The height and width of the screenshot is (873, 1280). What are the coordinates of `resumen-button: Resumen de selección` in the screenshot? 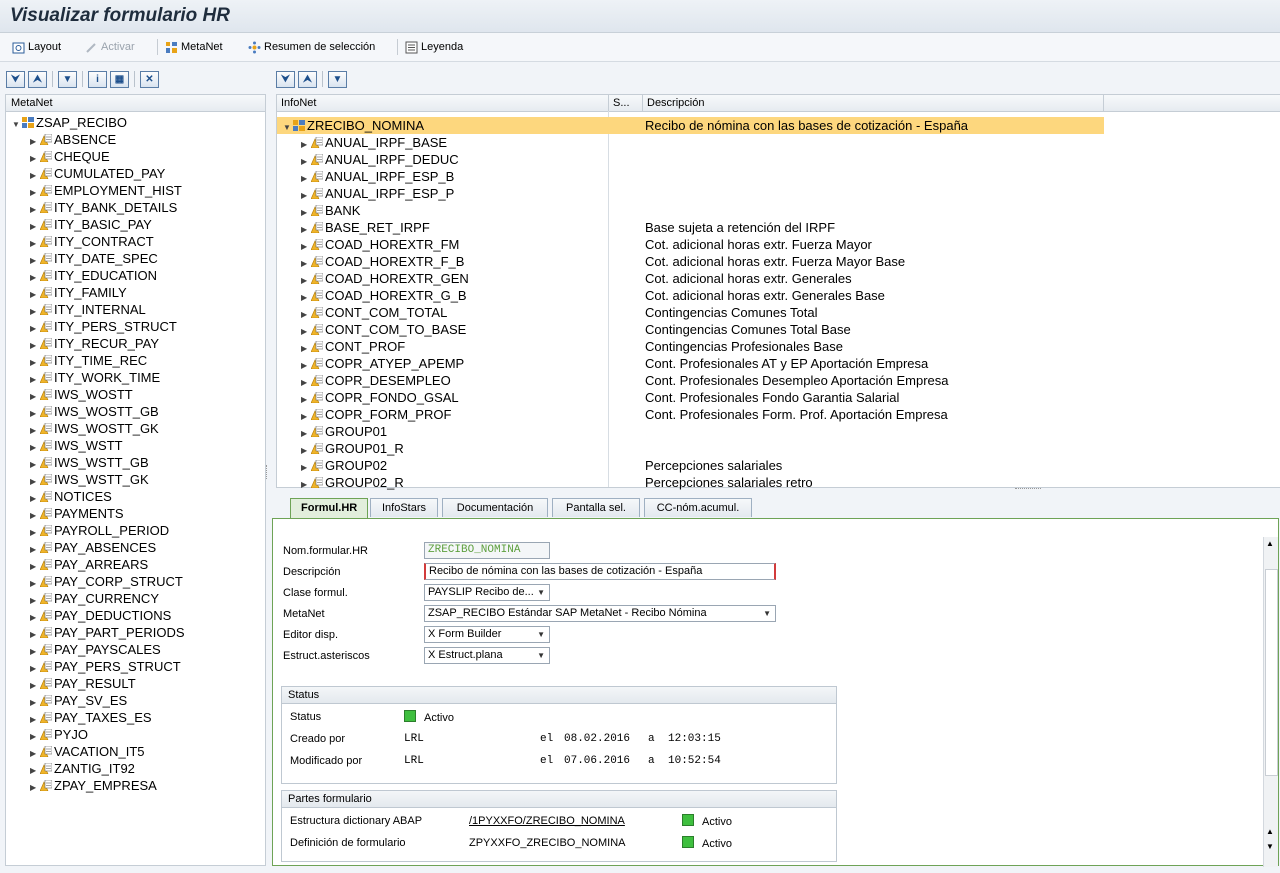 It's located at (311, 47).